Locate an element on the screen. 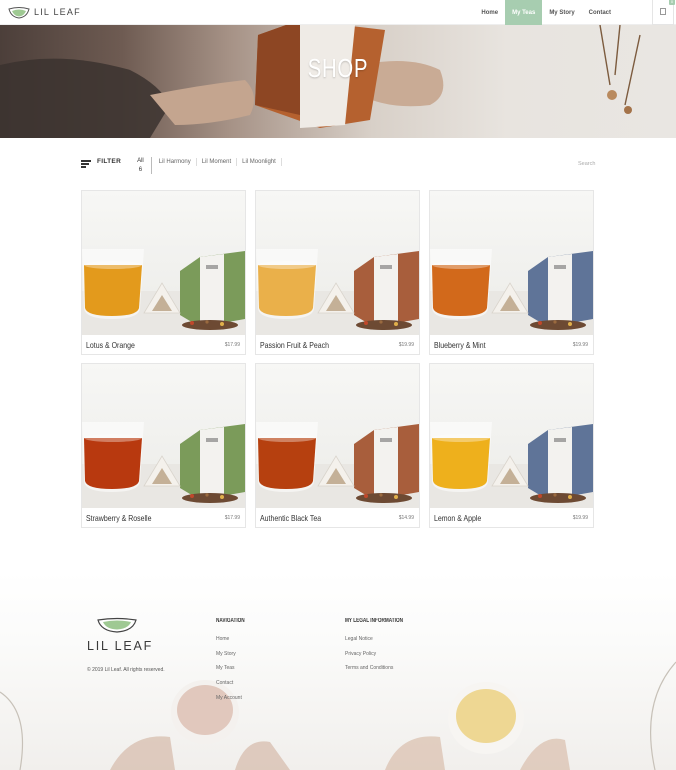 This screenshot has height=770, width=676. product-card: Authentic Black Tea $14.99 is located at coordinates (337, 445).